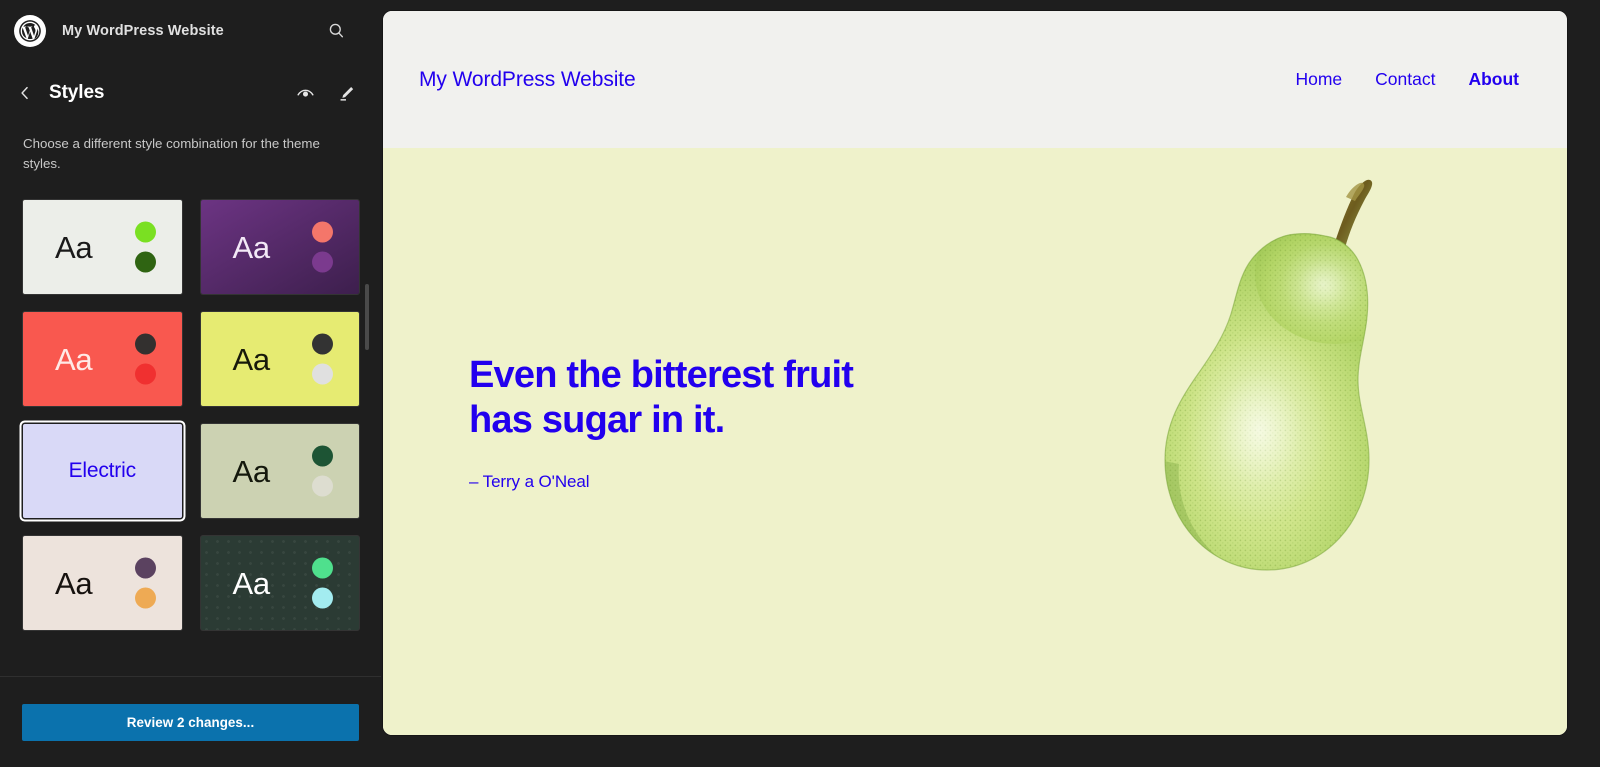  What do you see at coordinates (279, 359) in the screenshot?
I see `variation-lemon: Aa` at bounding box center [279, 359].